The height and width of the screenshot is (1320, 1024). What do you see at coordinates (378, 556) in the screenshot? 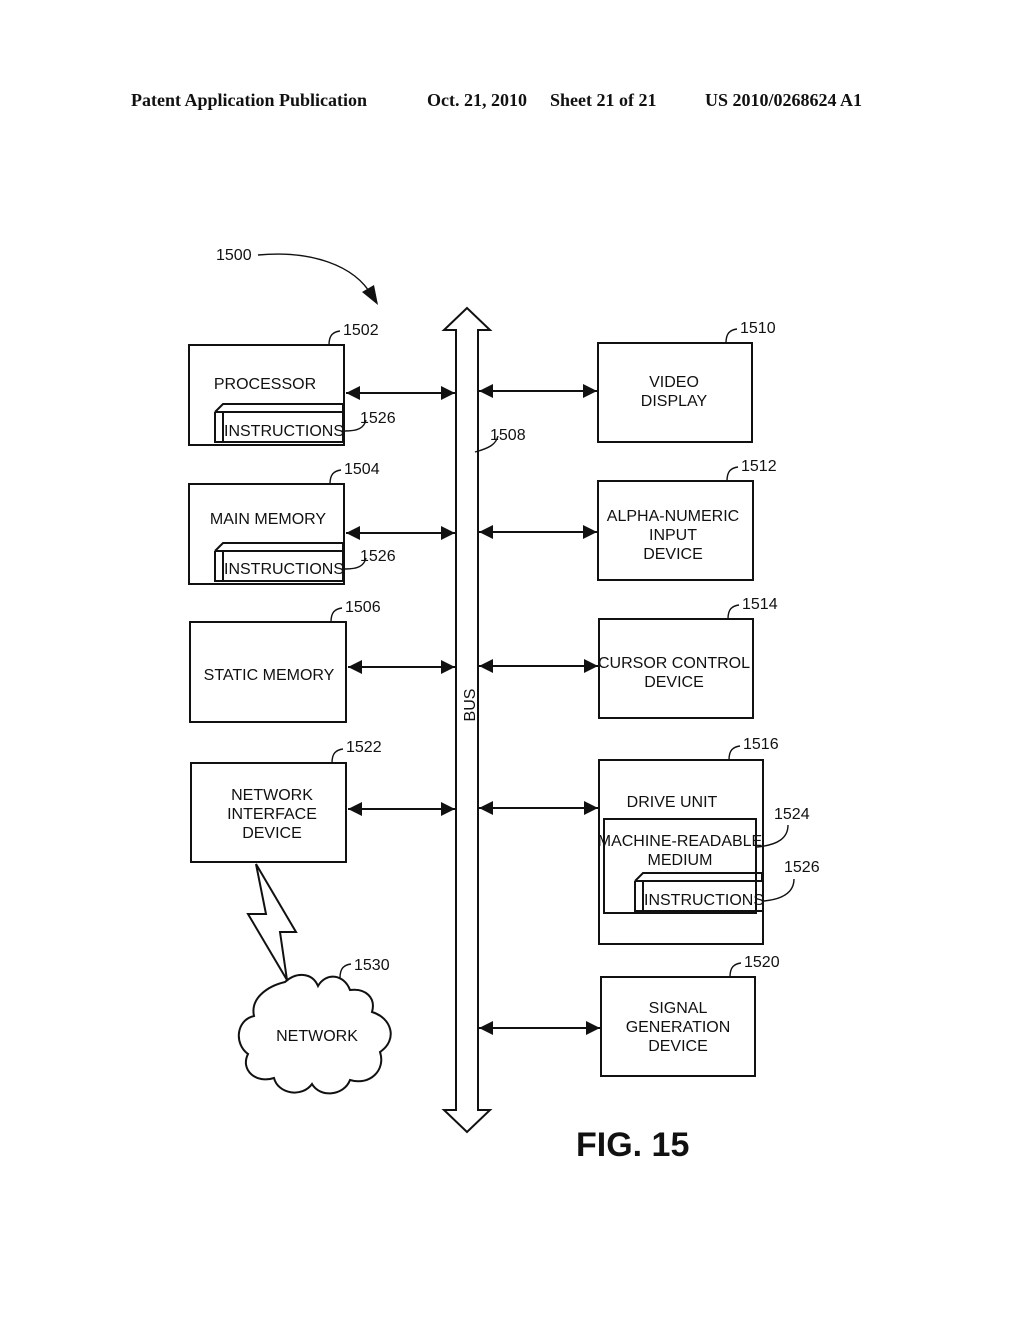
I see `main-memory-instructions-ref: 1526` at bounding box center [378, 556].